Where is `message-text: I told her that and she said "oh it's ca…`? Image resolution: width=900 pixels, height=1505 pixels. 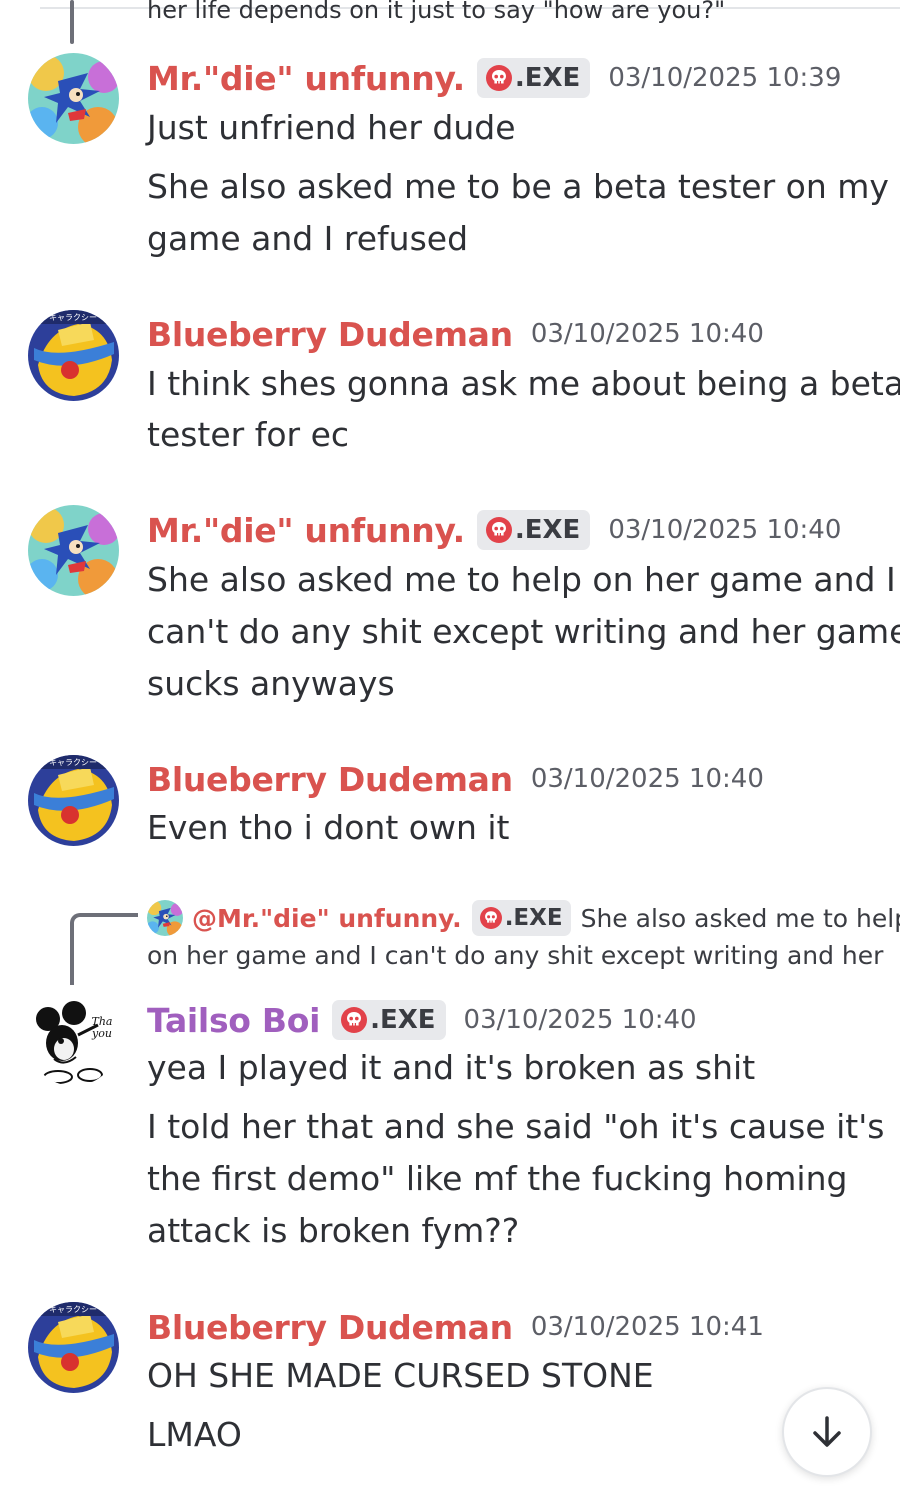
message-text: I told her that and she said "oh it's ca… is located at coordinates (516, 1126).